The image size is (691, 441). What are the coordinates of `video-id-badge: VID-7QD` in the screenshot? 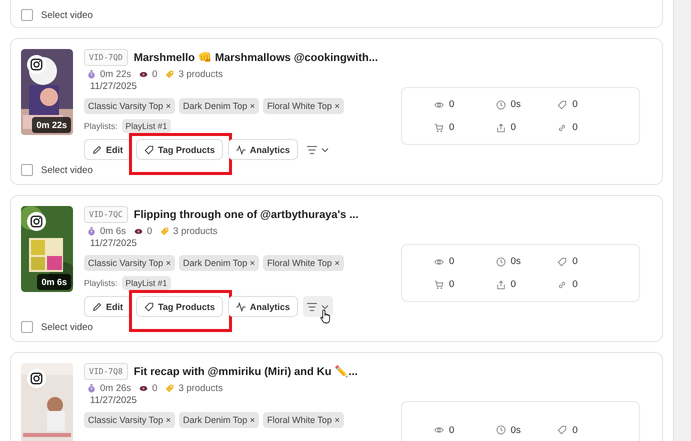 It's located at (106, 57).